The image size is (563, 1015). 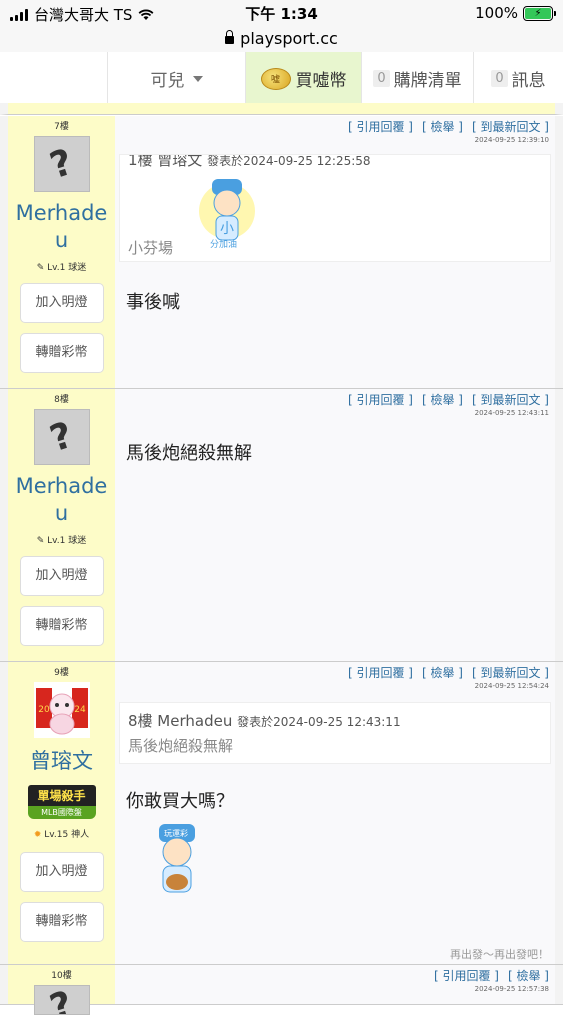 I want to click on site-nav: 可兒 噓 買噓幣 0 購牌清單 0 訊息, so click(x=281, y=79).